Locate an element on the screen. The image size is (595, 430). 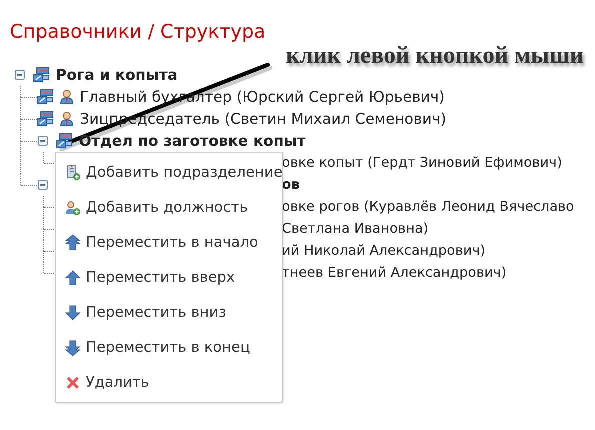
menu-item: Переместить вниз is located at coordinates (169, 312).